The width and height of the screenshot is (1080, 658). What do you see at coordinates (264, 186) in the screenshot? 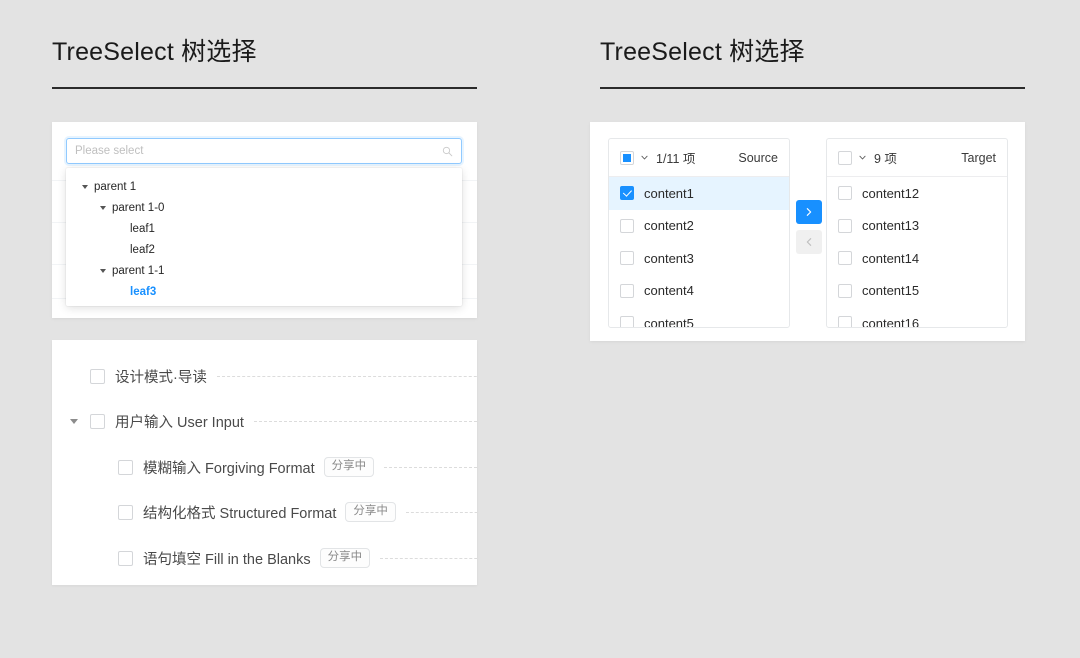
I see `tree-node: parent 1` at bounding box center [264, 186].